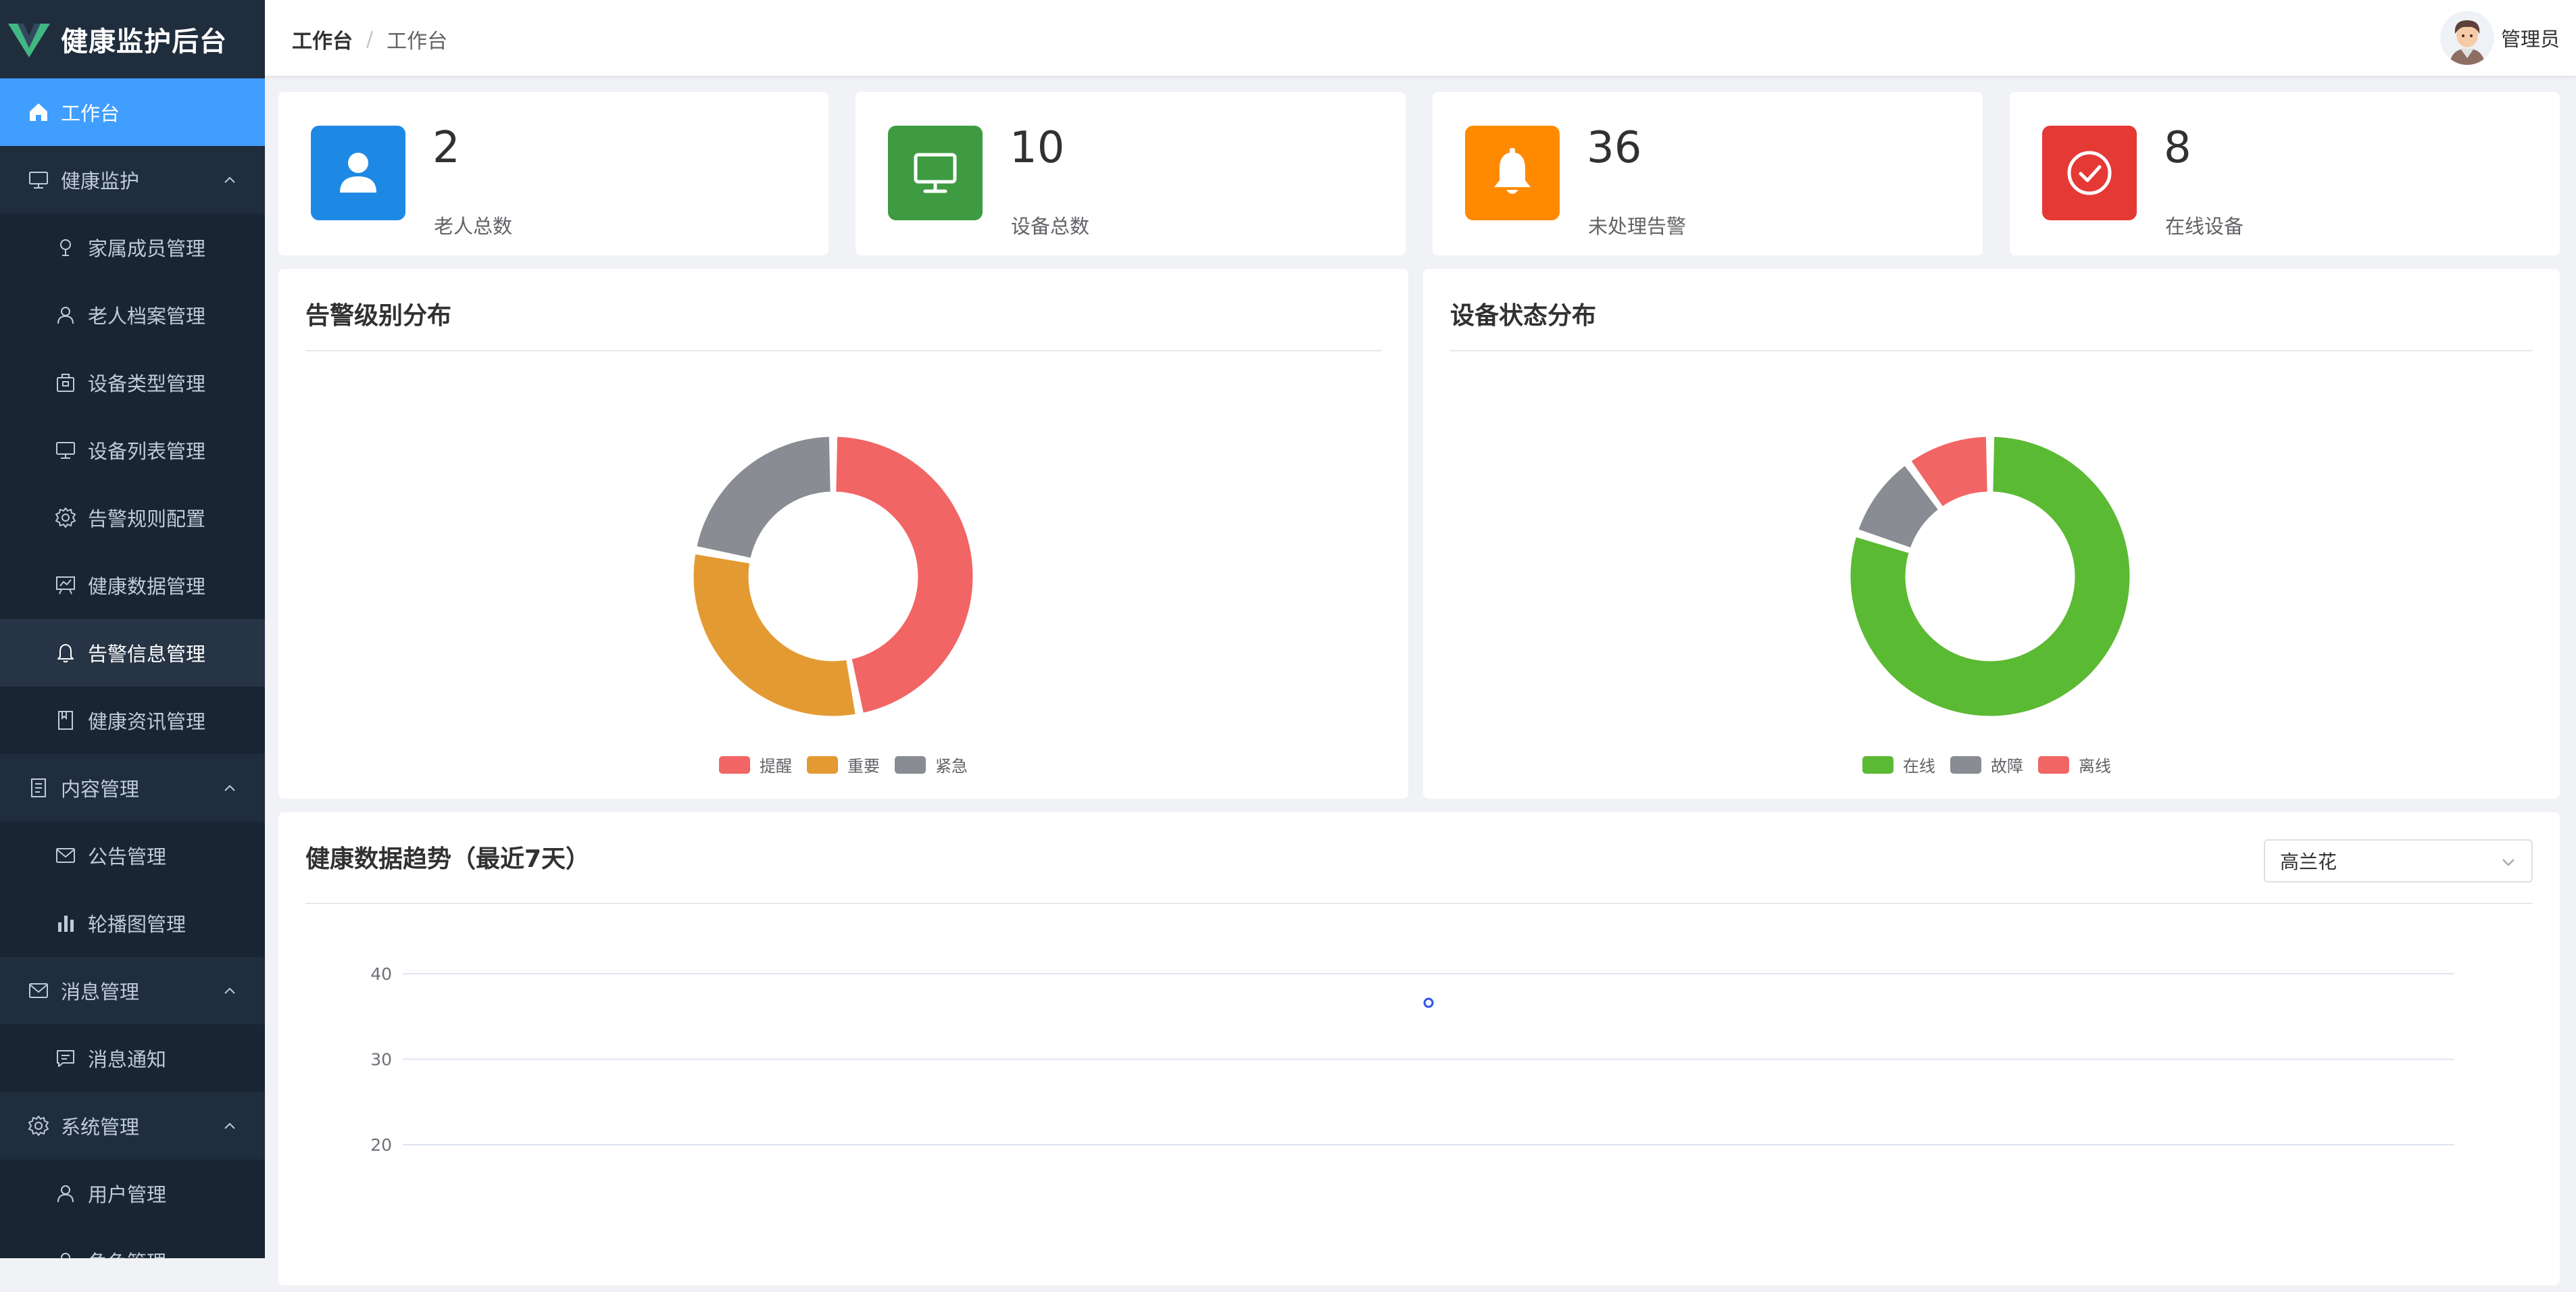  I want to click on sidebar-item-label: 角色管理, so click(127, 1252).